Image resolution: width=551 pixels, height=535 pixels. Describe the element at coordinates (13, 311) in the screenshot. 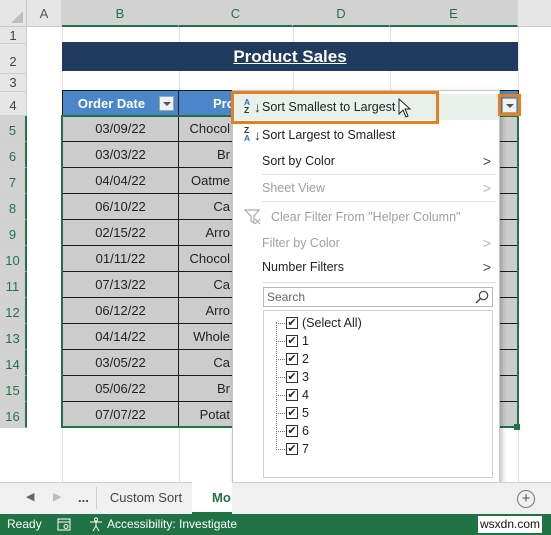

I see `row-header-12: 12` at that location.